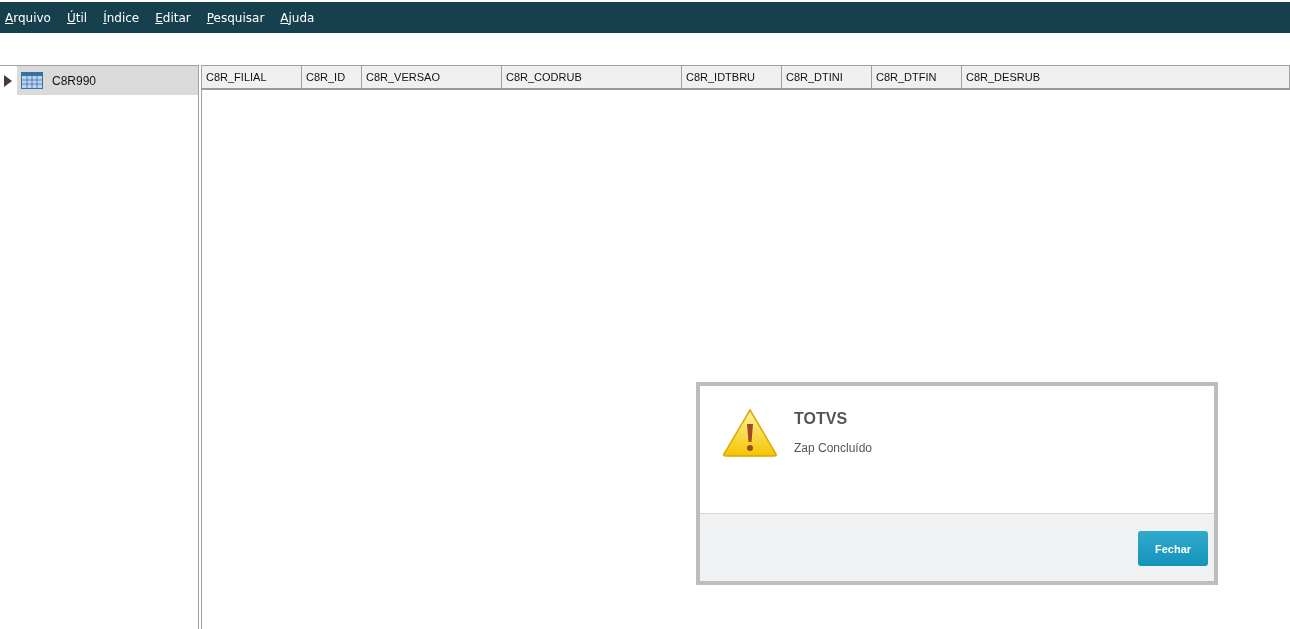  I want to click on column-header: C8R_DTFIN, so click(917, 77).